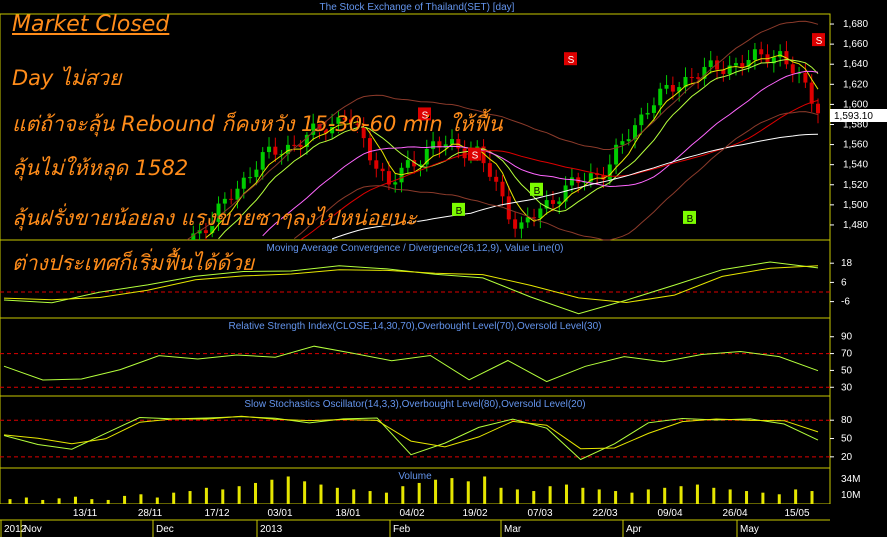 This screenshot has width=887, height=537. Describe the element at coordinates (415, 476) in the screenshot. I see `volume-title: Volume` at that location.